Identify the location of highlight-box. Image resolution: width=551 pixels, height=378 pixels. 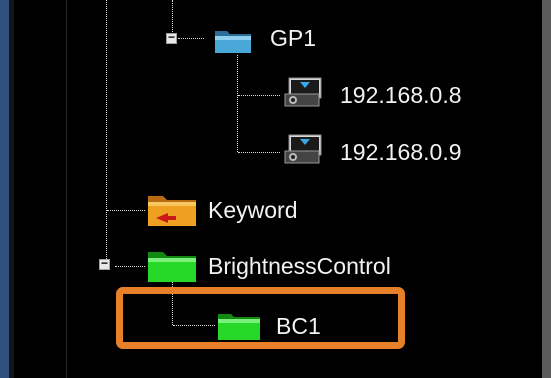
(260, 318).